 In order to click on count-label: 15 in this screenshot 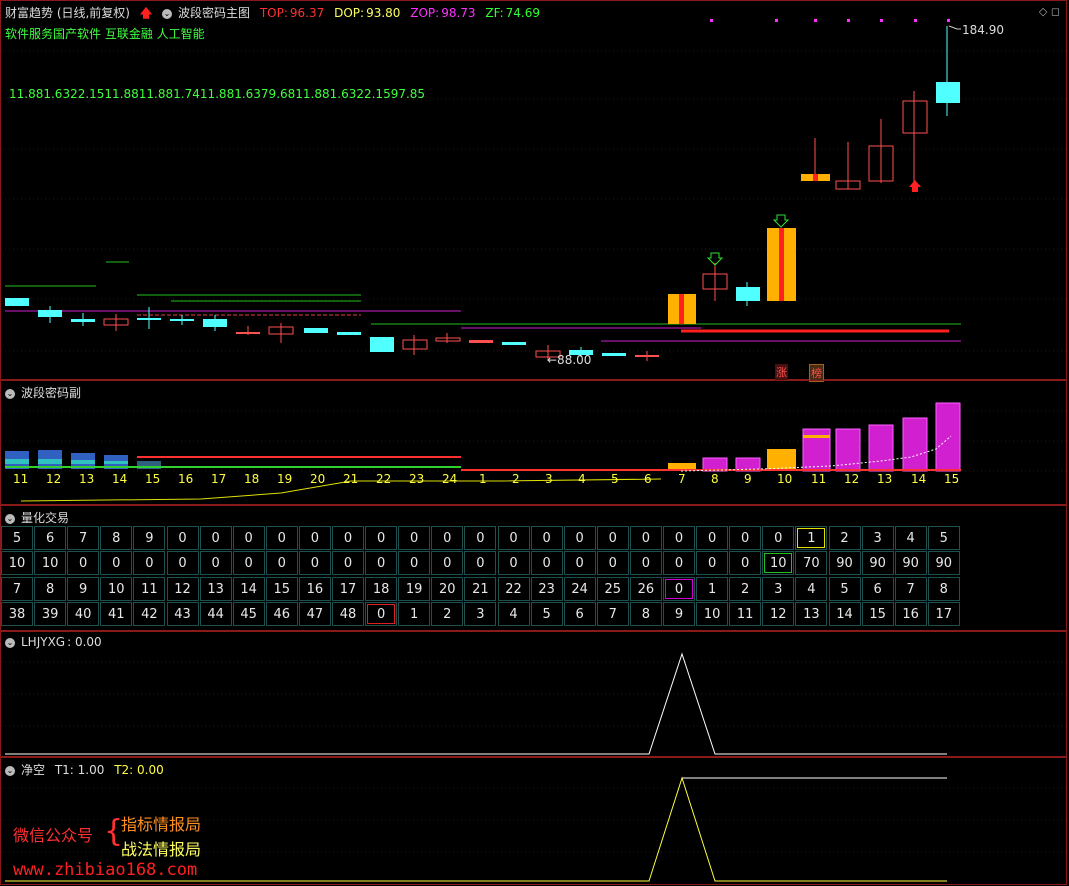, I will do `click(952, 479)`.